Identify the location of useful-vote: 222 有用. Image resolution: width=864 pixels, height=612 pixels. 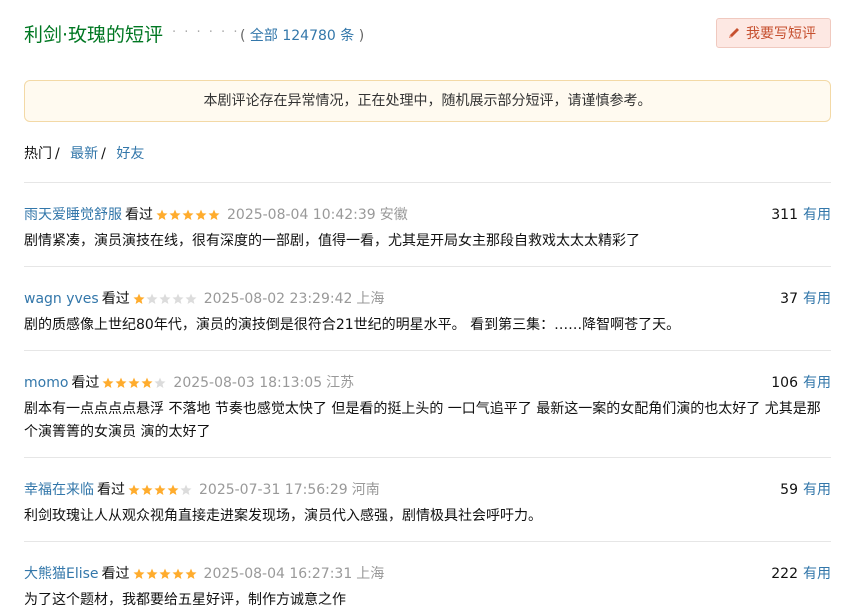
(801, 573).